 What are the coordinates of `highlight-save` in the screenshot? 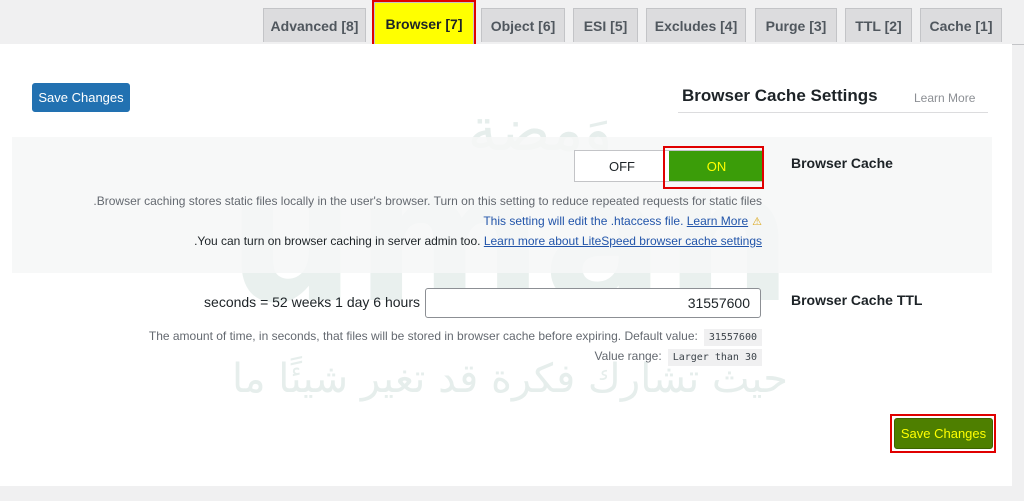 It's located at (943, 433).